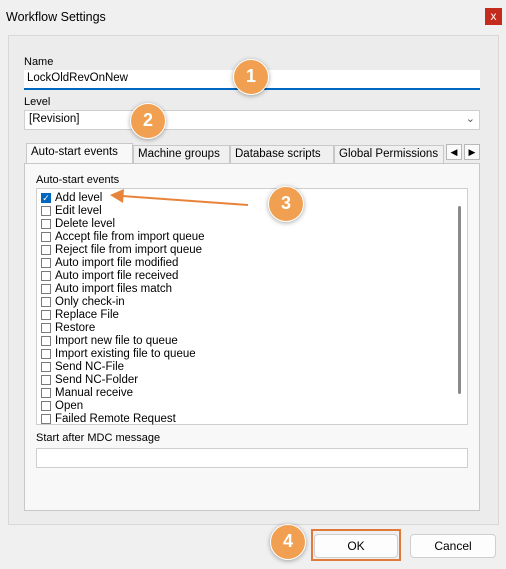  Describe the element at coordinates (148, 121) in the screenshot. I see `callout-badge-2: 2` at that location.